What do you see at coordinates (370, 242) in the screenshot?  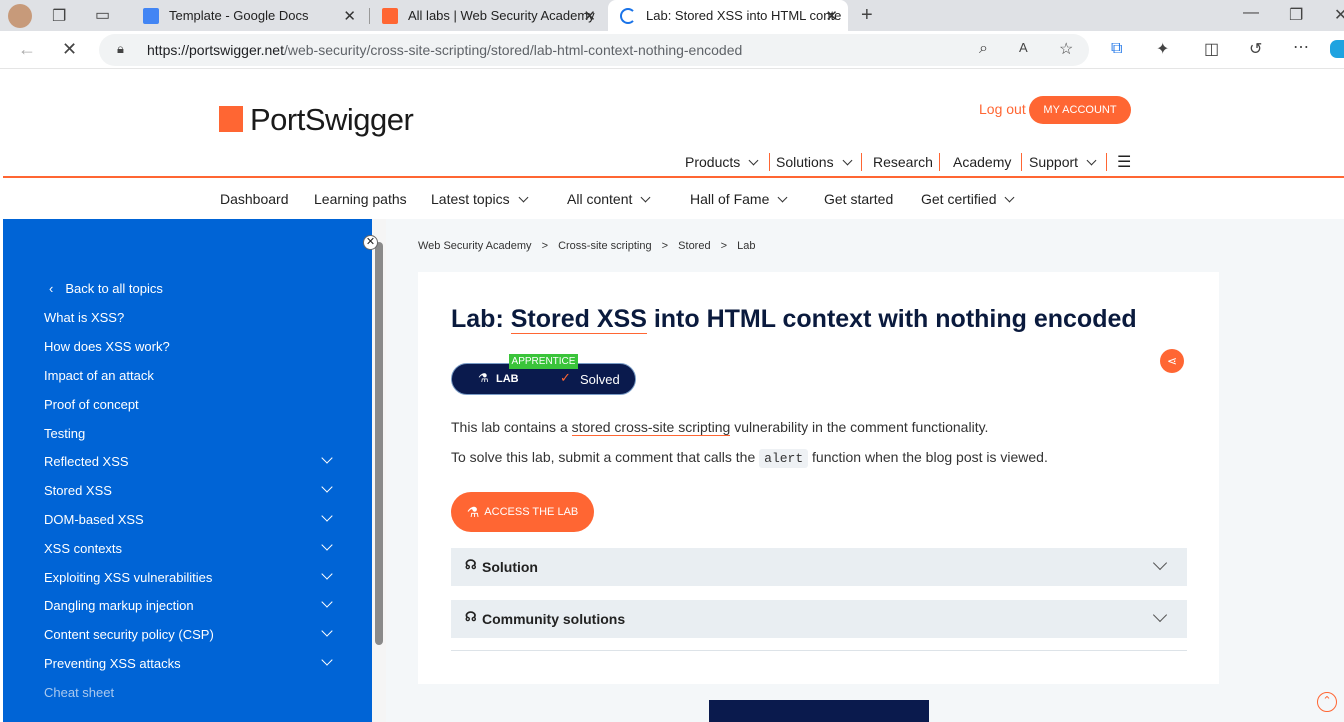 I see `close-sidebar-icon: ✕` at bounding box center [370, 242].